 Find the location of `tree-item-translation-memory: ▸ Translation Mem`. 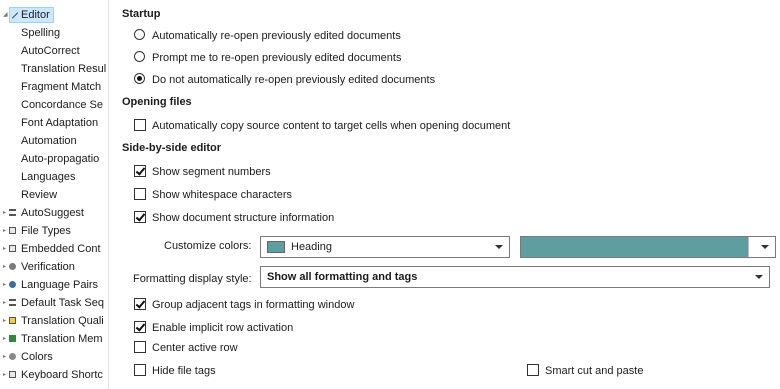

tree-item-translation-memory: ▸ Translation Mem is located at coordinates (54, 339).